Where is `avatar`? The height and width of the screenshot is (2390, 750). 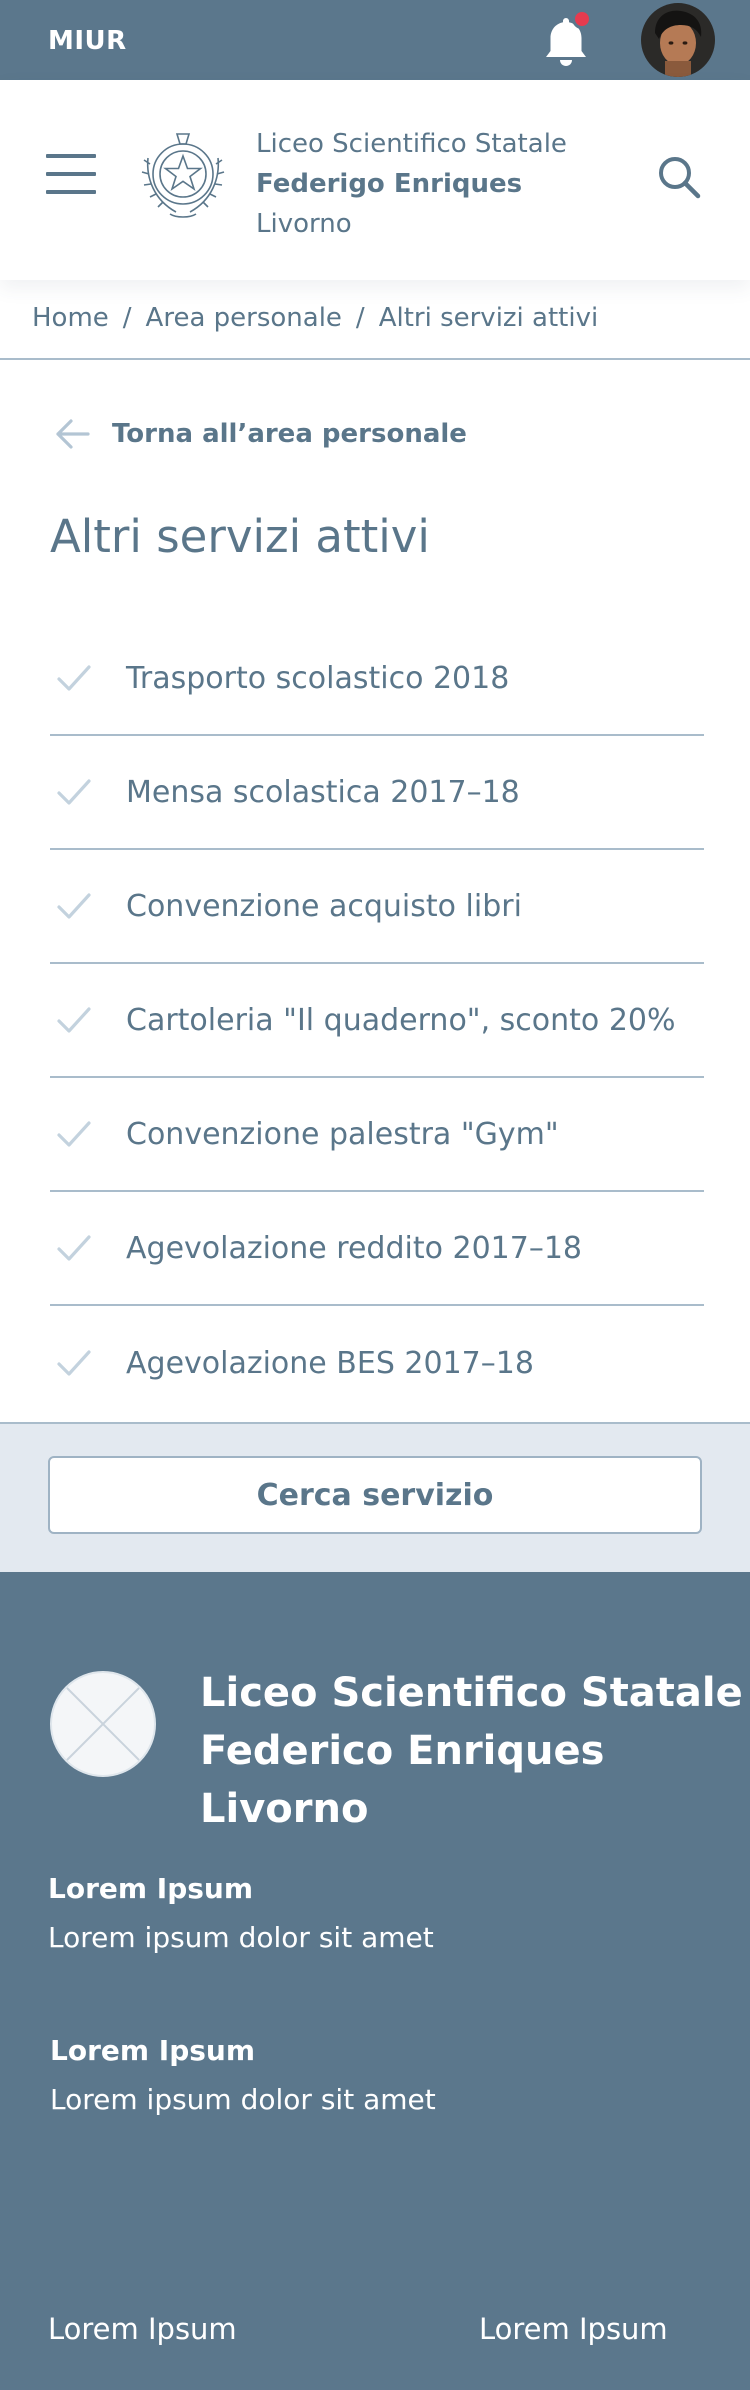
avatar is located at coordinates (678, 40).